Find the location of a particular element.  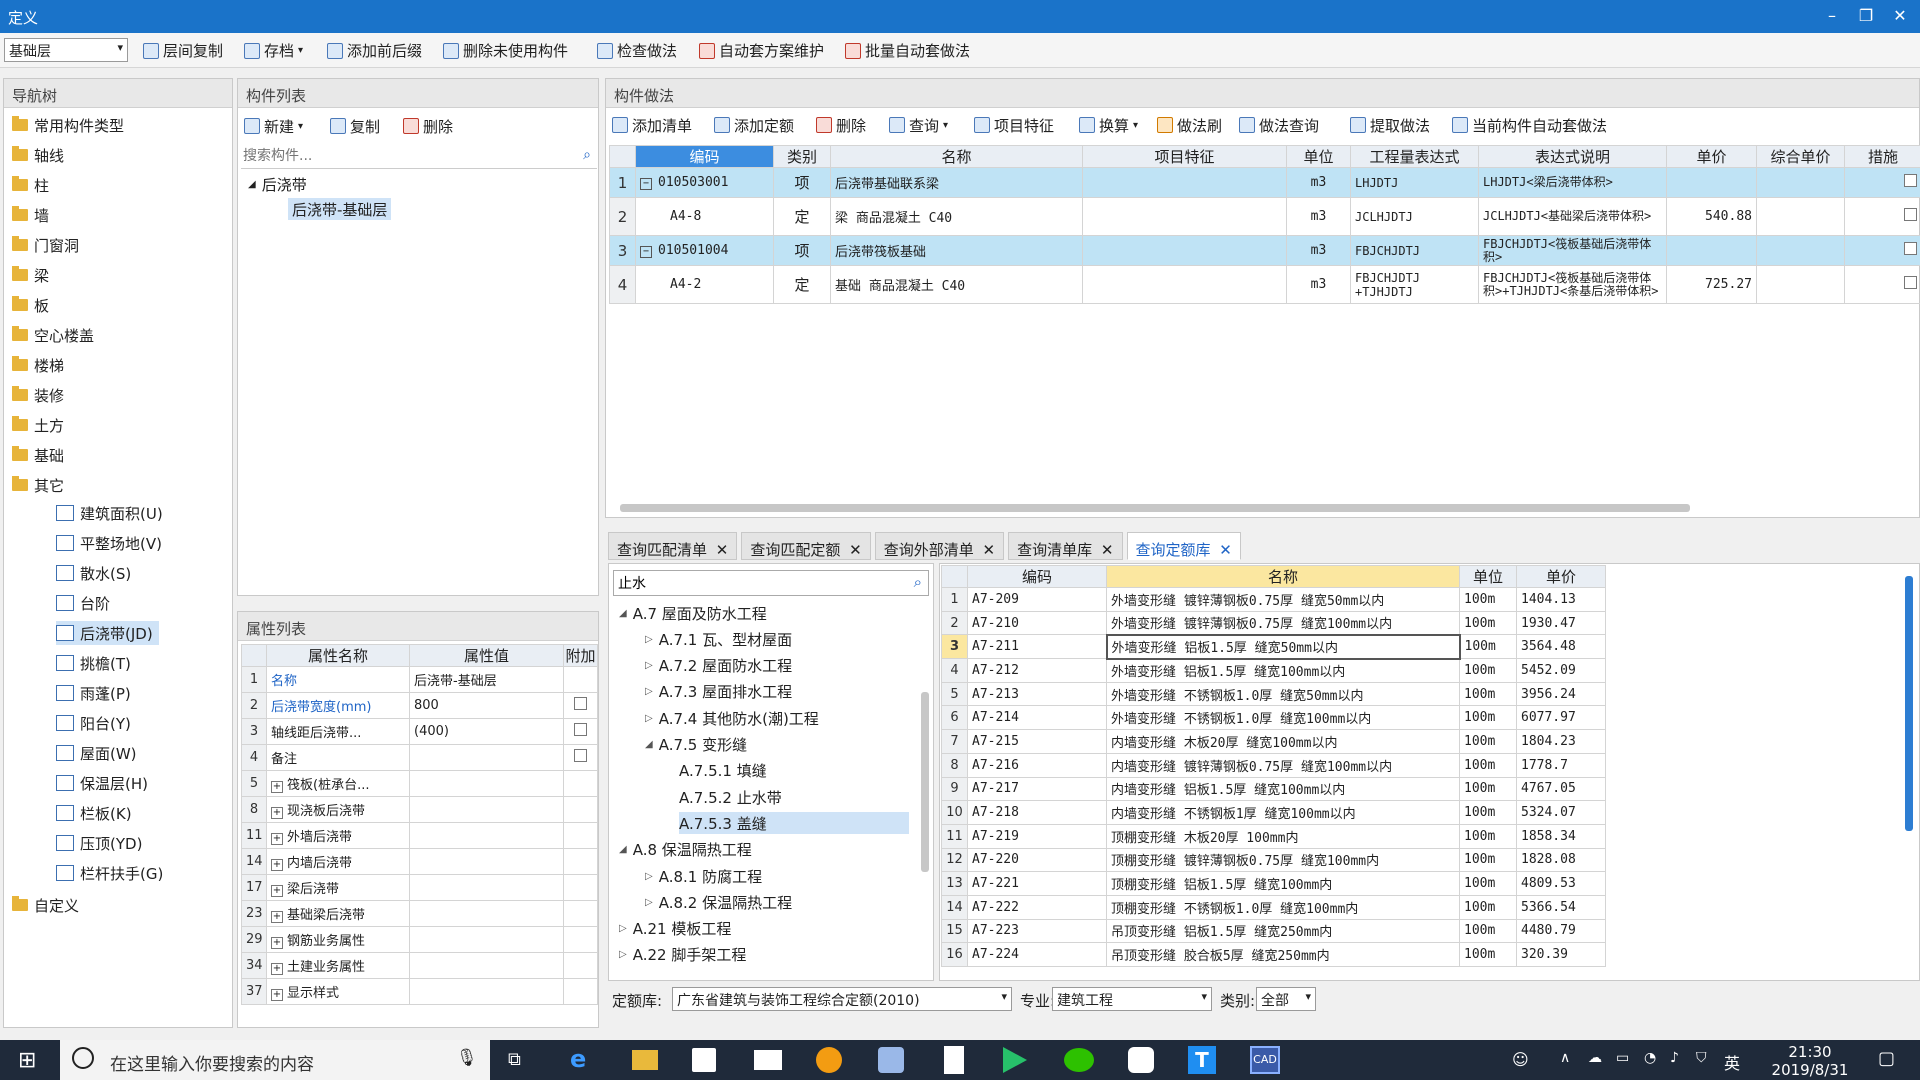

nav-folder: 基础 is located at coordinates (38, 455).